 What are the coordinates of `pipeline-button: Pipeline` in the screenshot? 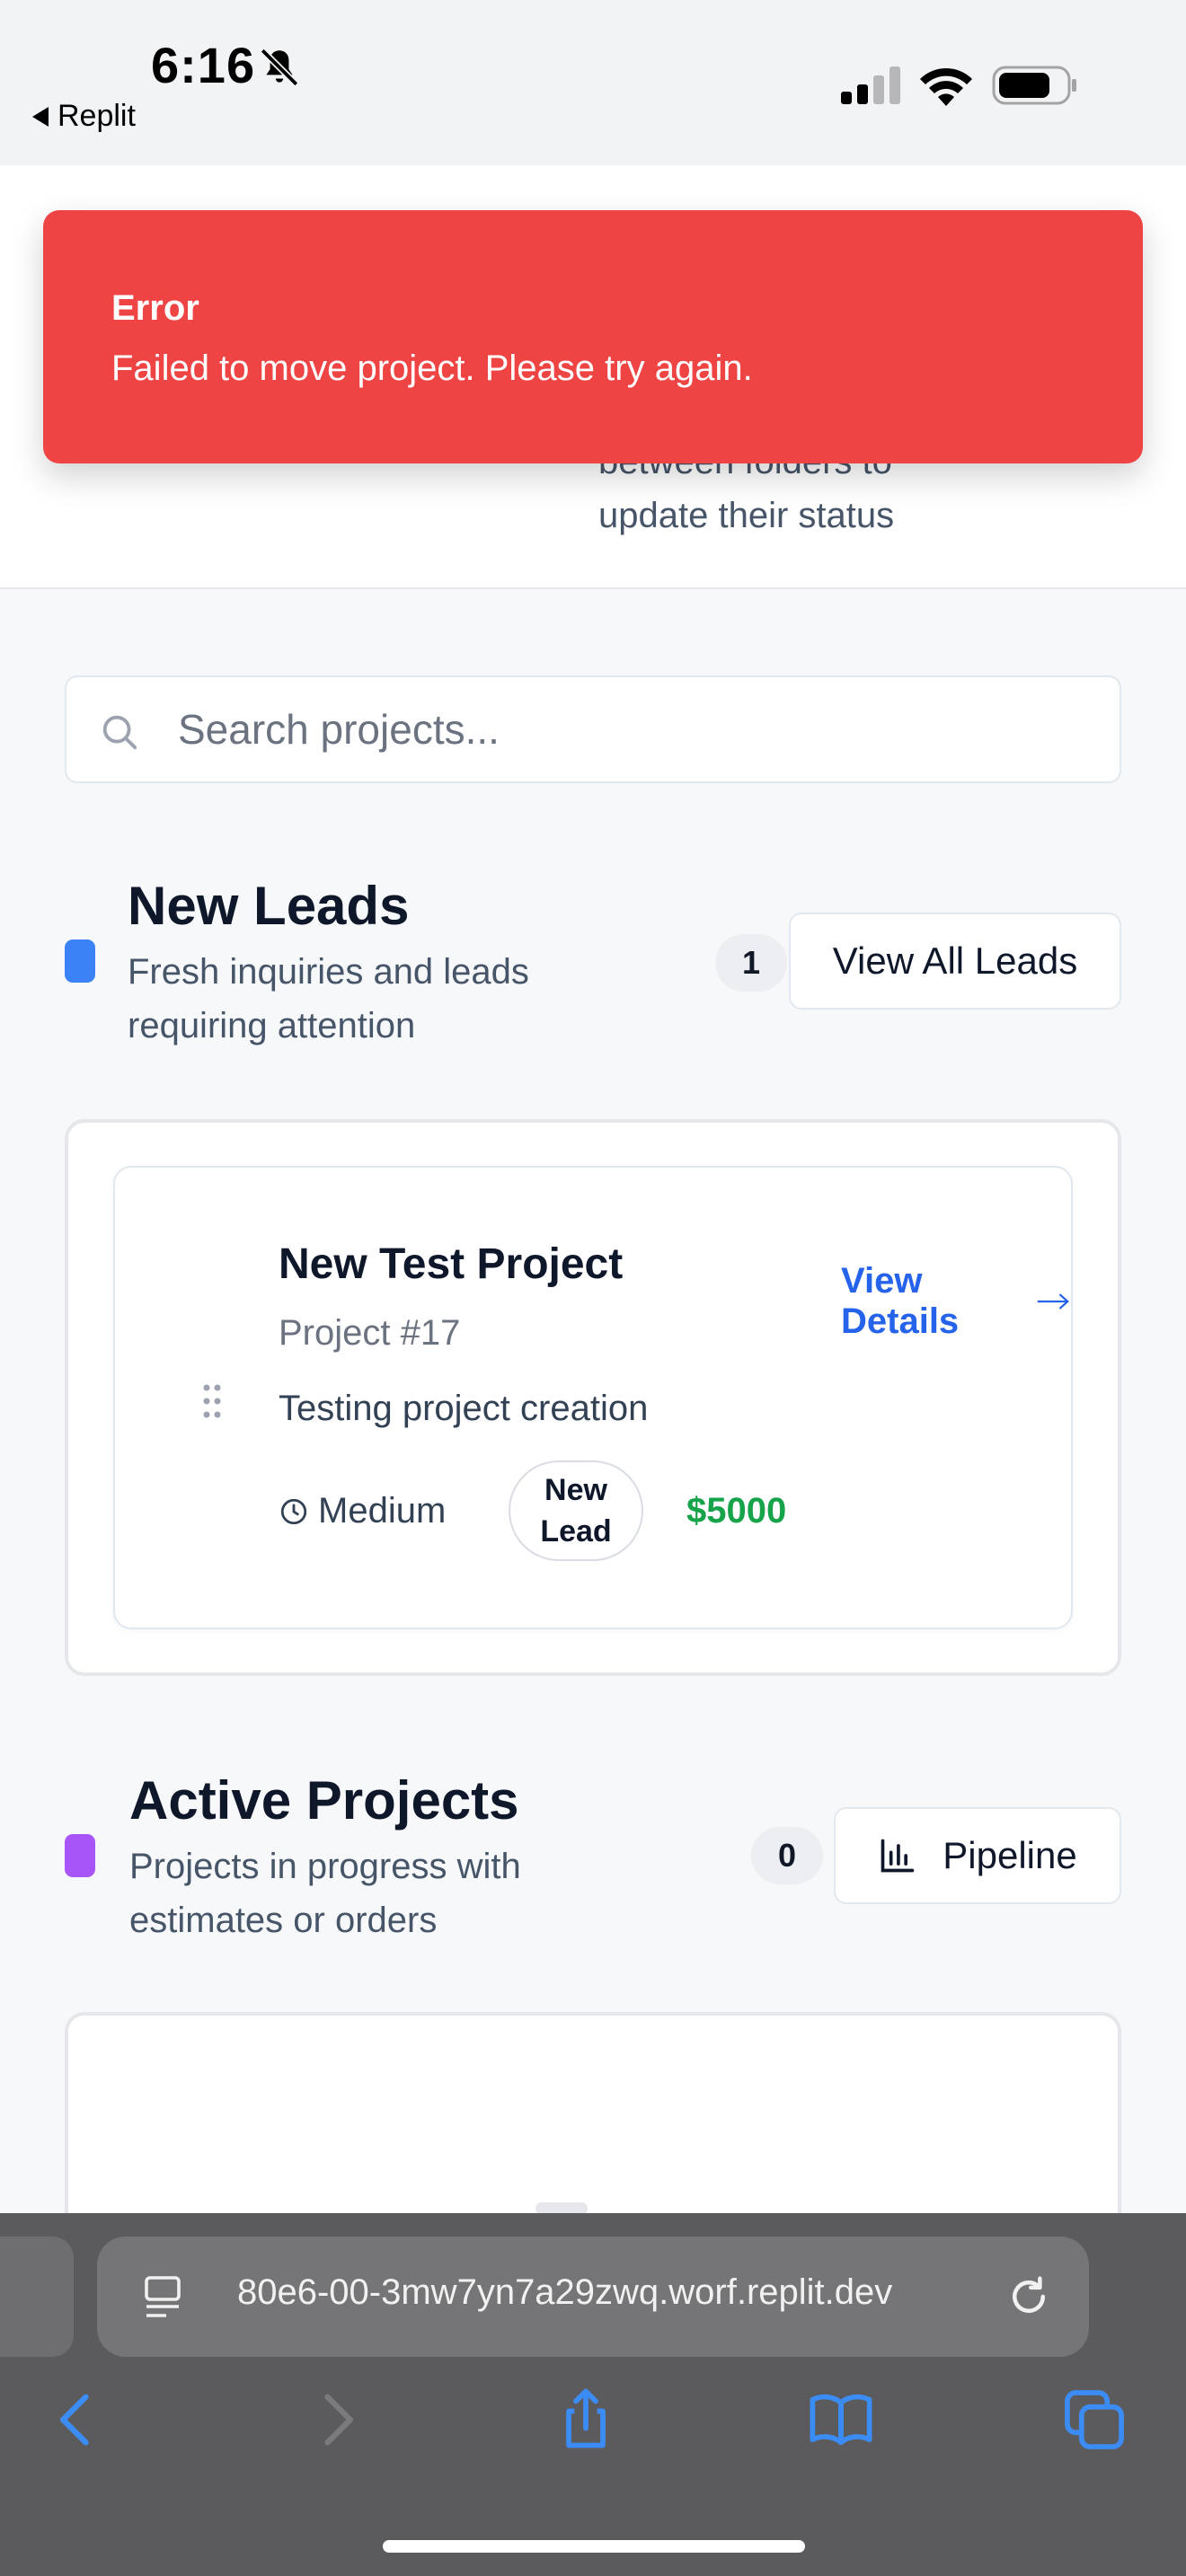 It's located at (977, 1855).